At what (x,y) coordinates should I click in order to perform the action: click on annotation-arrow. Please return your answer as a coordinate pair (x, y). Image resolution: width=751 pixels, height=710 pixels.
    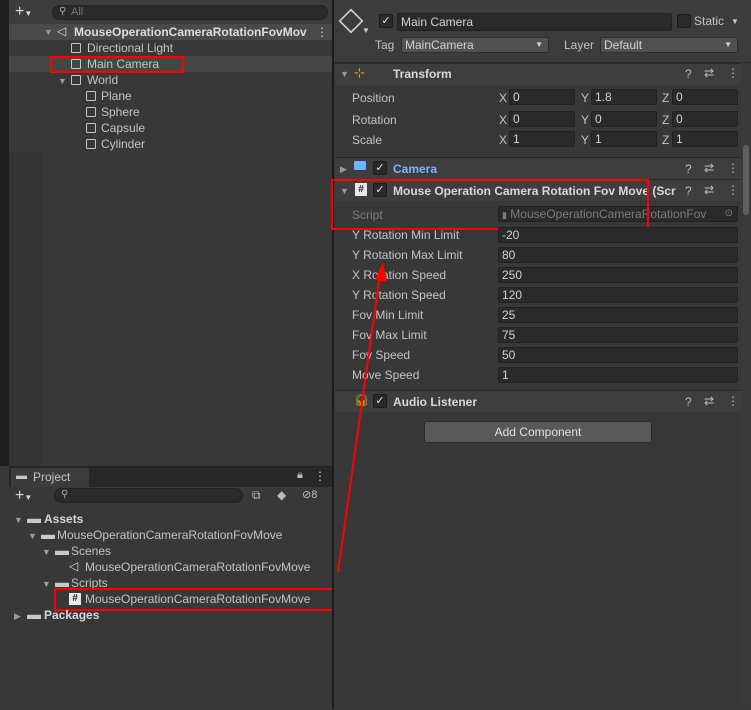
    Looking at the image, I should click on (362, 417).